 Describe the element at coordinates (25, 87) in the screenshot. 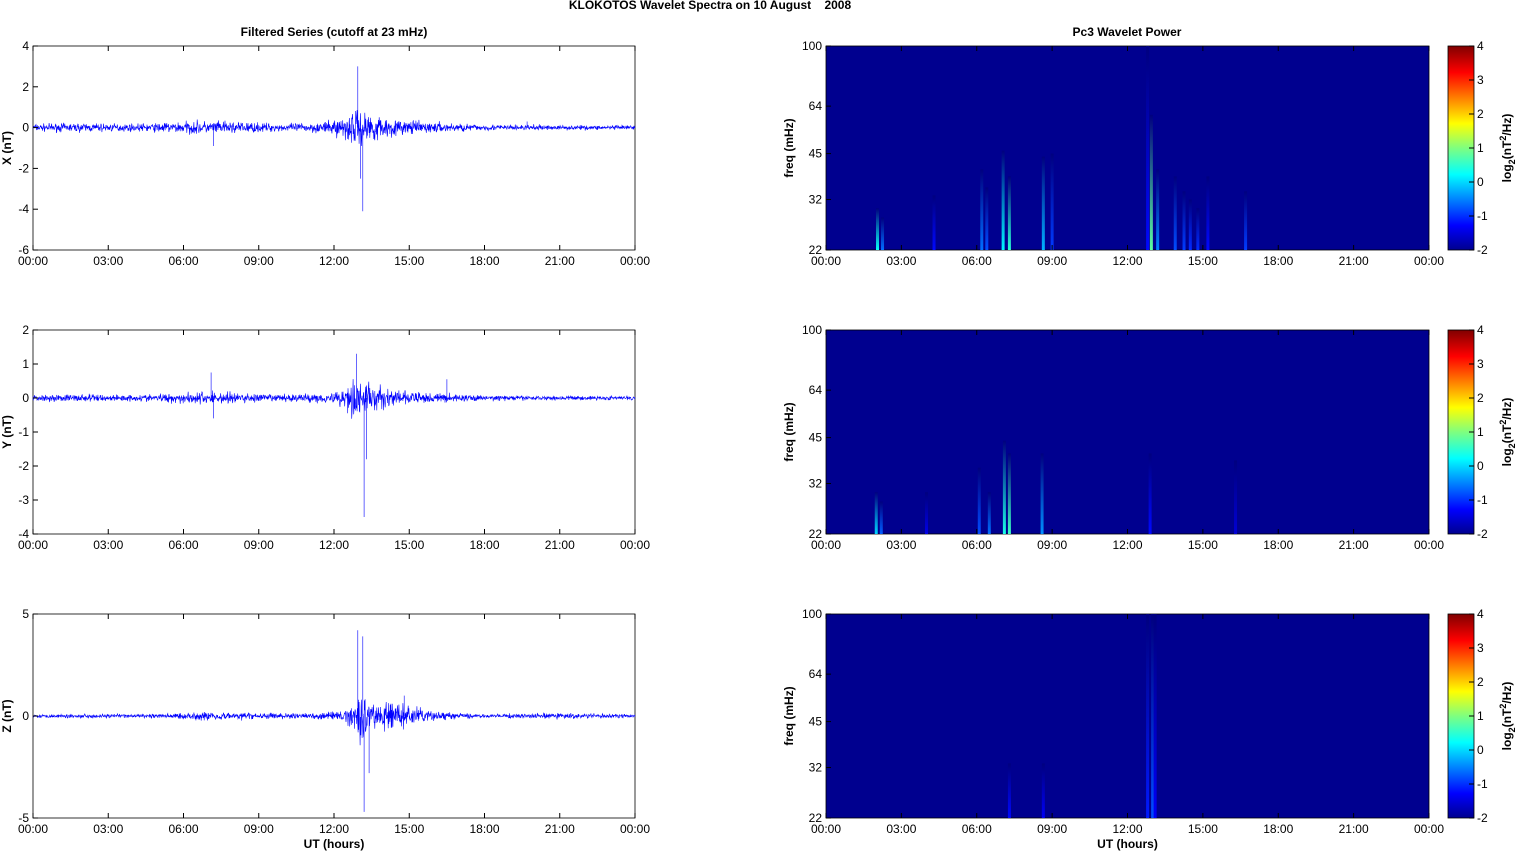

I see `y-tick-label: 2` at that location.